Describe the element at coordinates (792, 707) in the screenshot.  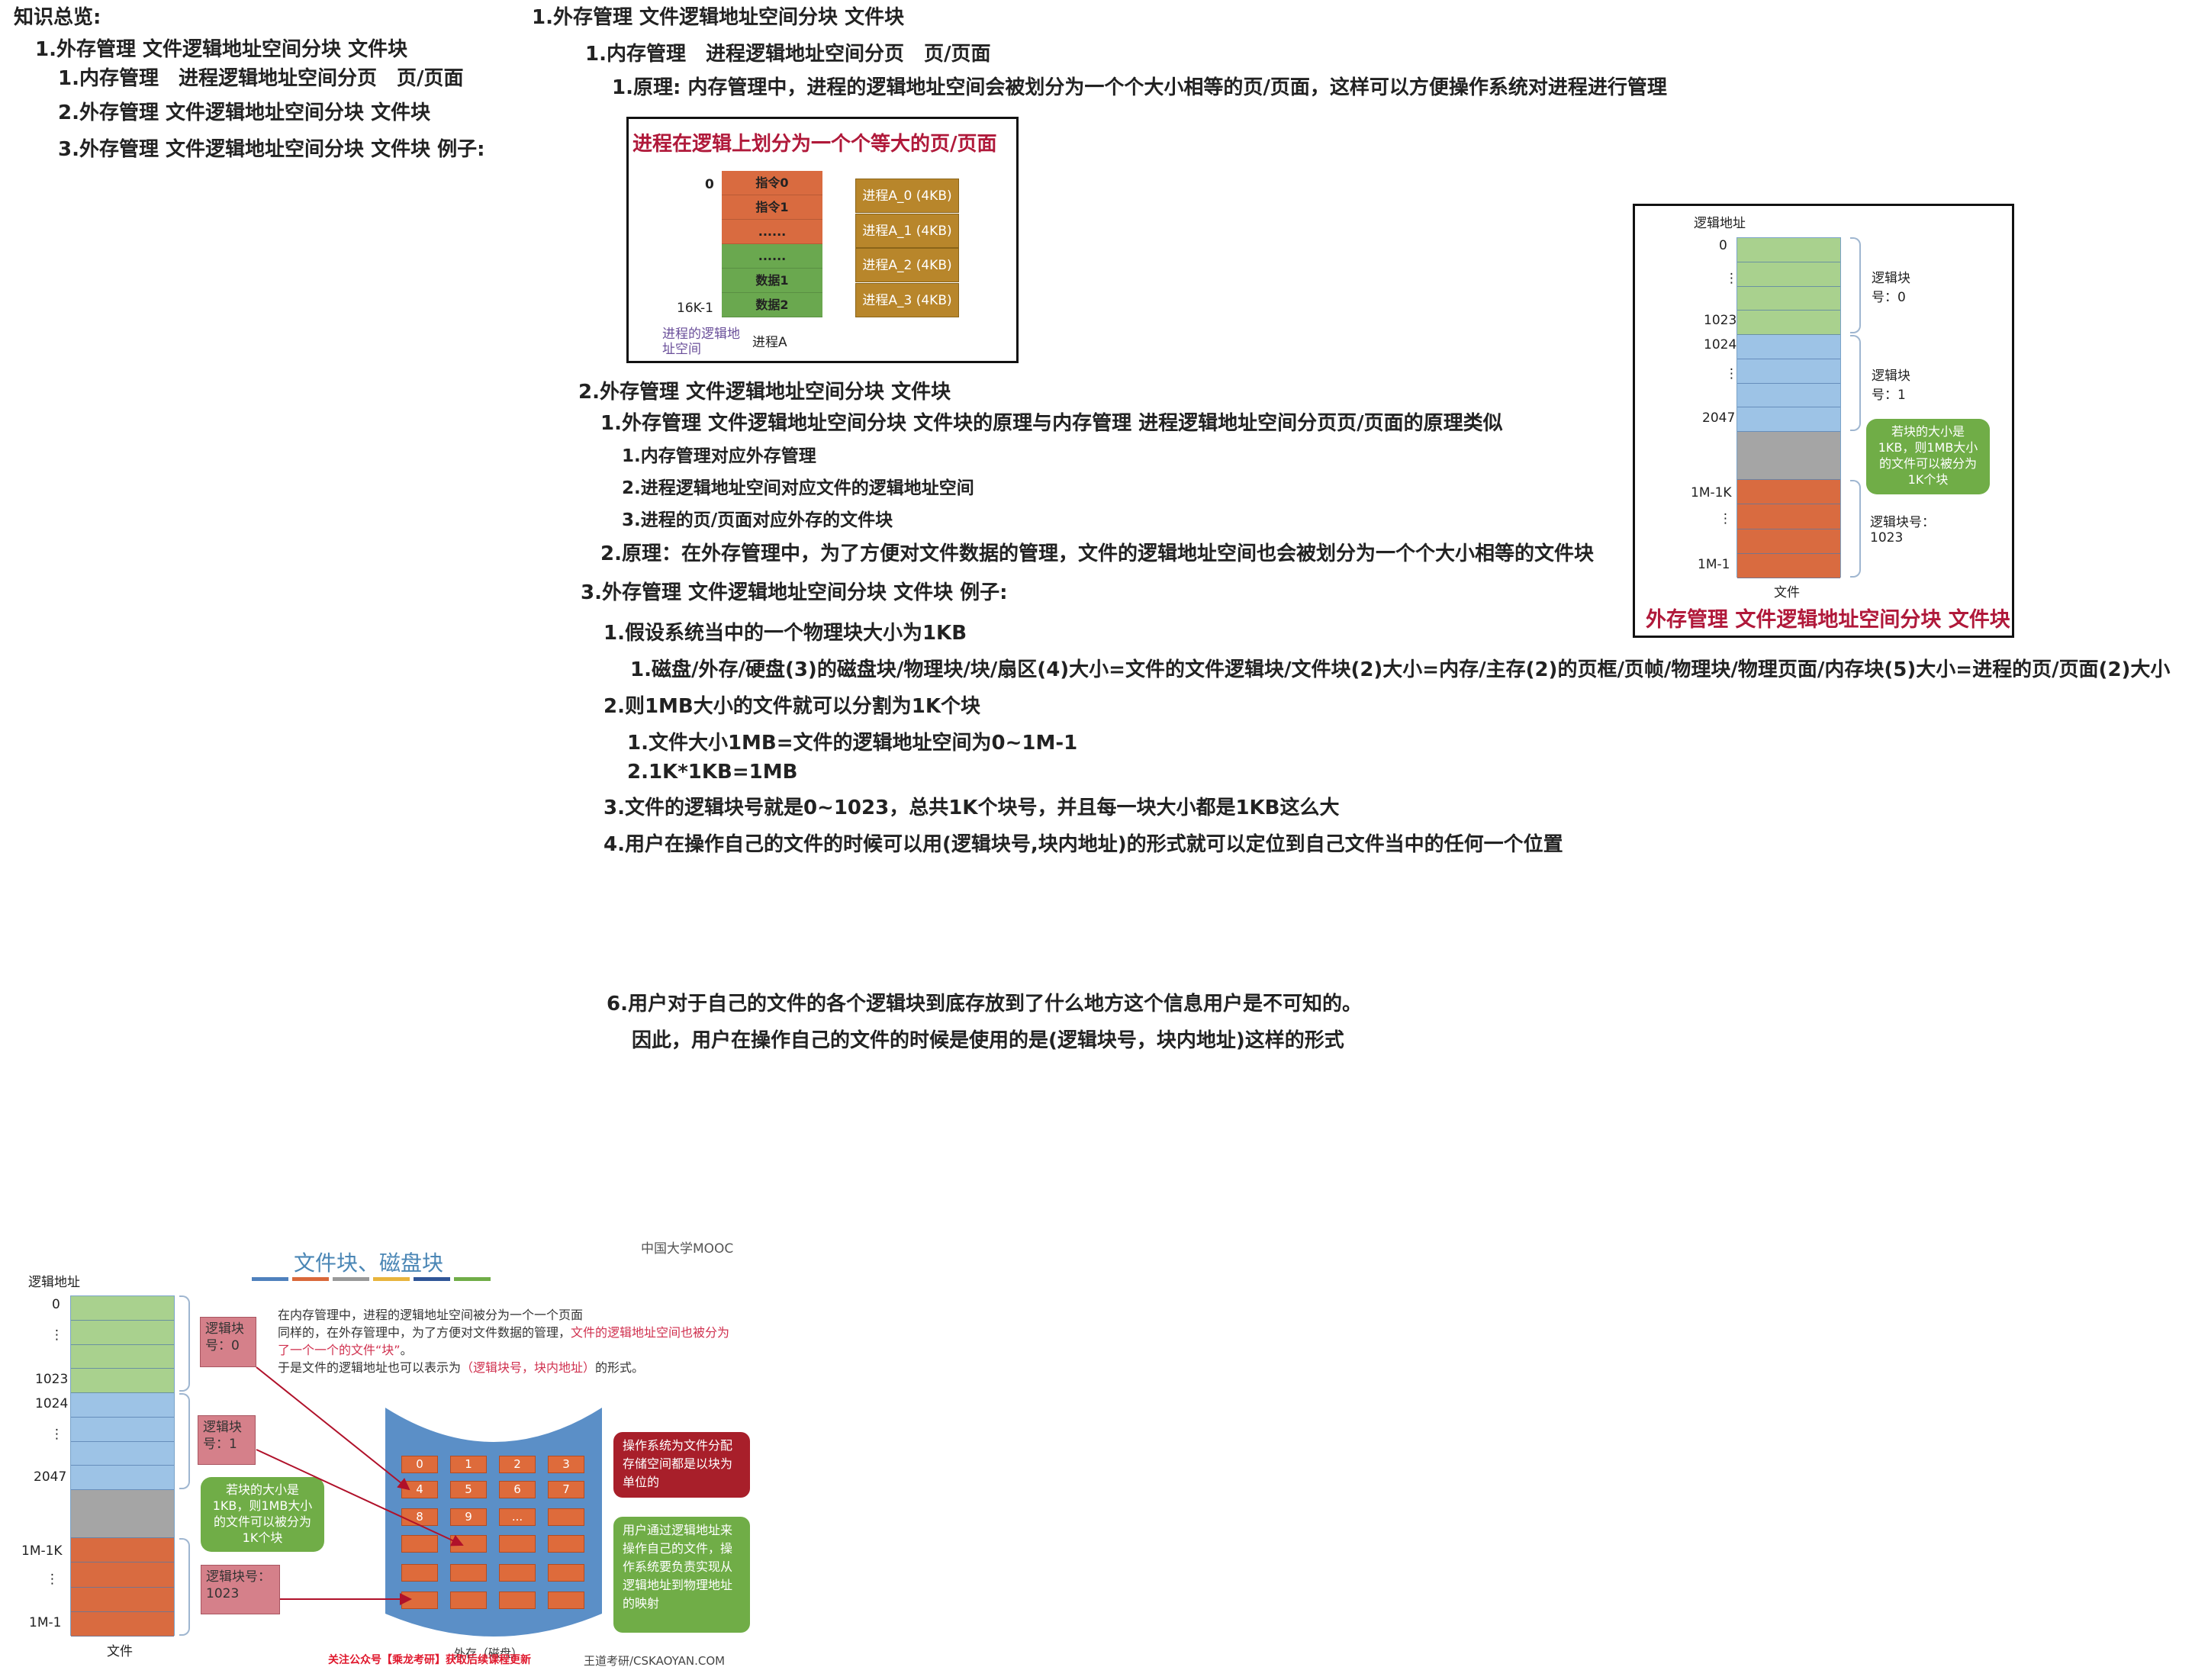
I see `note-3-2: 2.则1MB大小的文件就可以分割为1K个块` at that location.